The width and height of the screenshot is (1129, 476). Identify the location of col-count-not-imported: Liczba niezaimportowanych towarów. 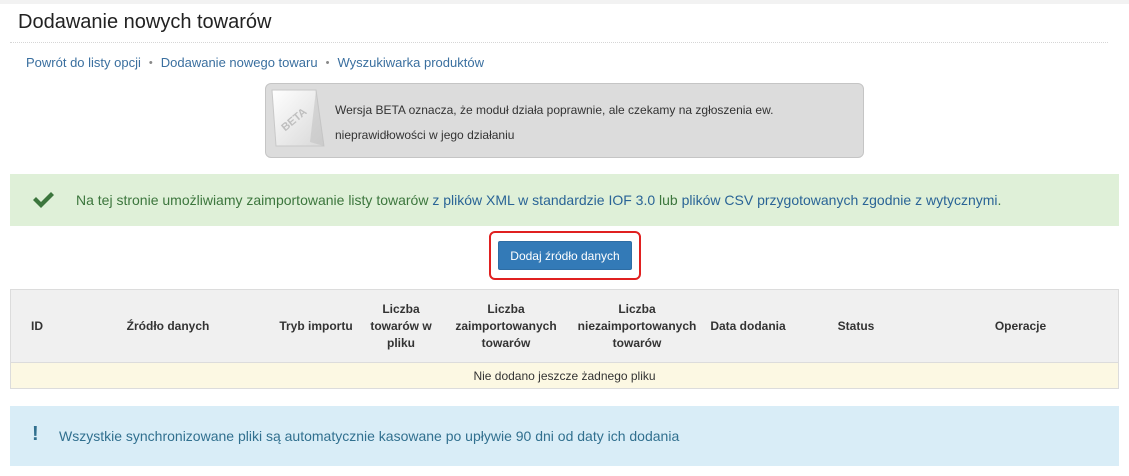
(637, 325).